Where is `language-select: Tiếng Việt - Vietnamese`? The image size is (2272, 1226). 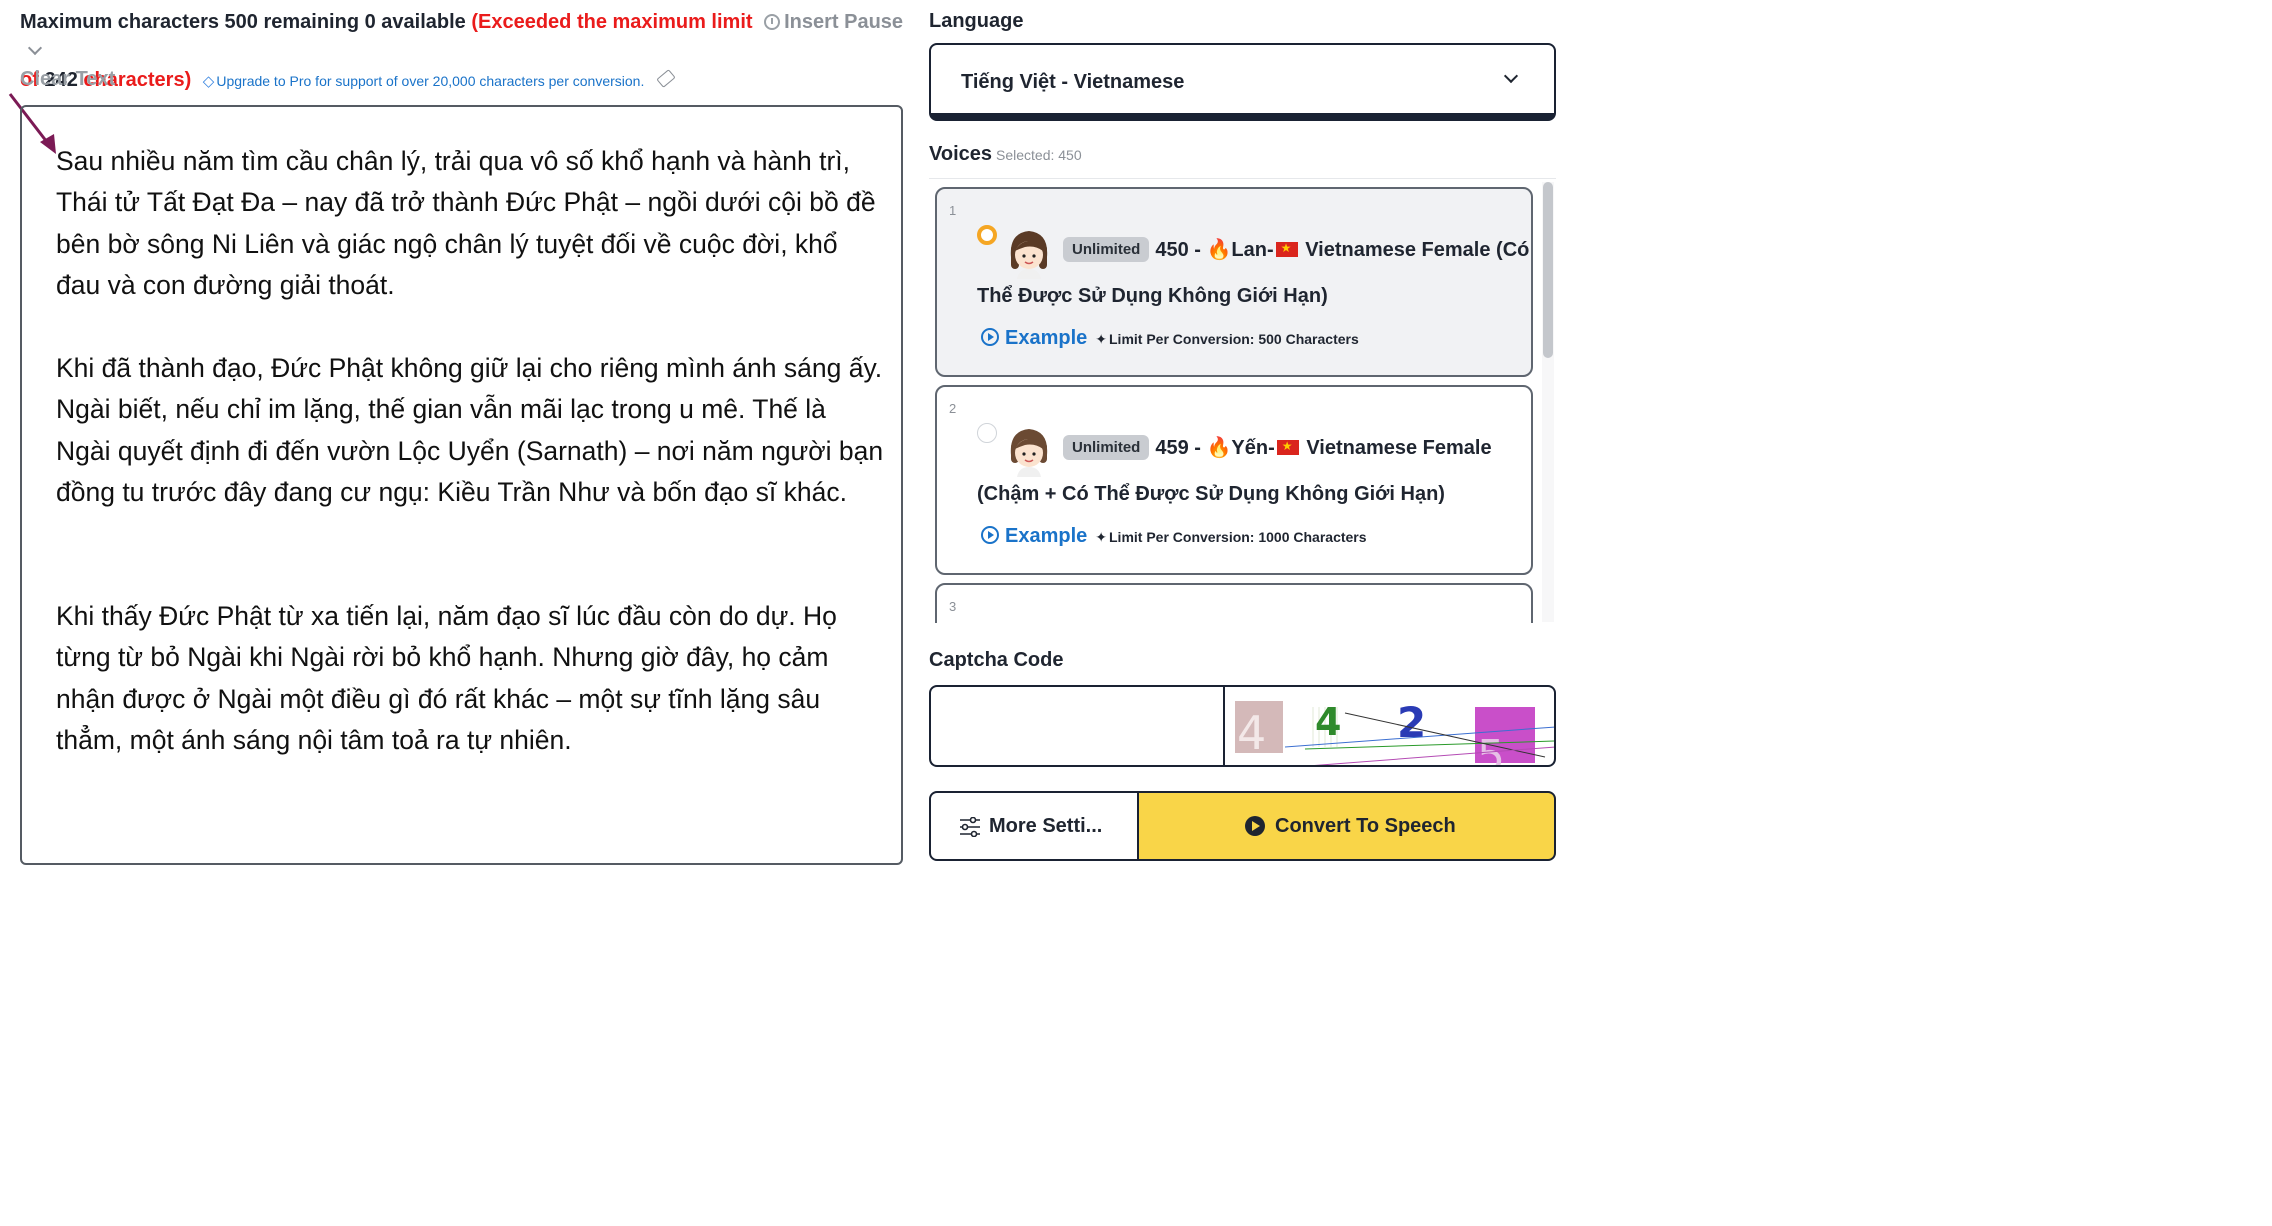 language-select: Tiếng Việt - Vietnamese is located at coordinates (1242, 82).